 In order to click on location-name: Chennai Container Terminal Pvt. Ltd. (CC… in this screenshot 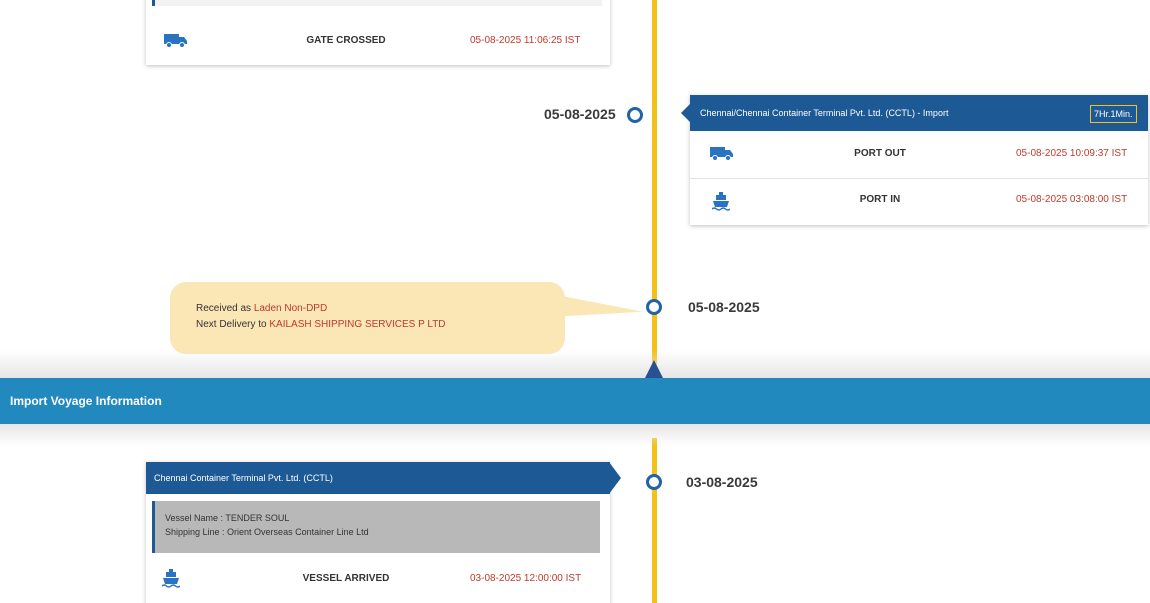, I will do `click(243, 478)`.